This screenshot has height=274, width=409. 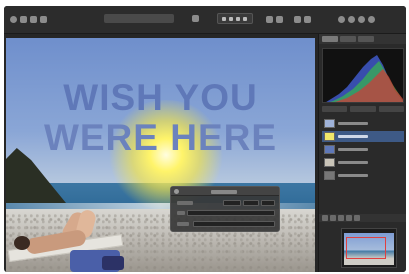 I want to click on toolbar-right-group, so click(x=356, y=19).